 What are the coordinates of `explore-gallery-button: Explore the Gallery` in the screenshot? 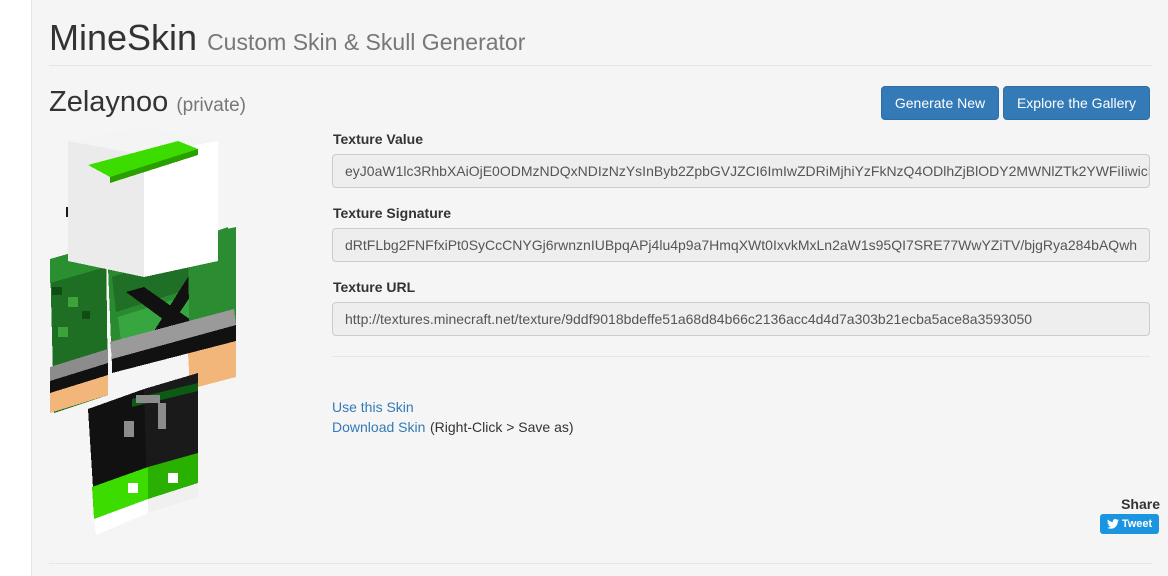 It's located at (1076, 103).